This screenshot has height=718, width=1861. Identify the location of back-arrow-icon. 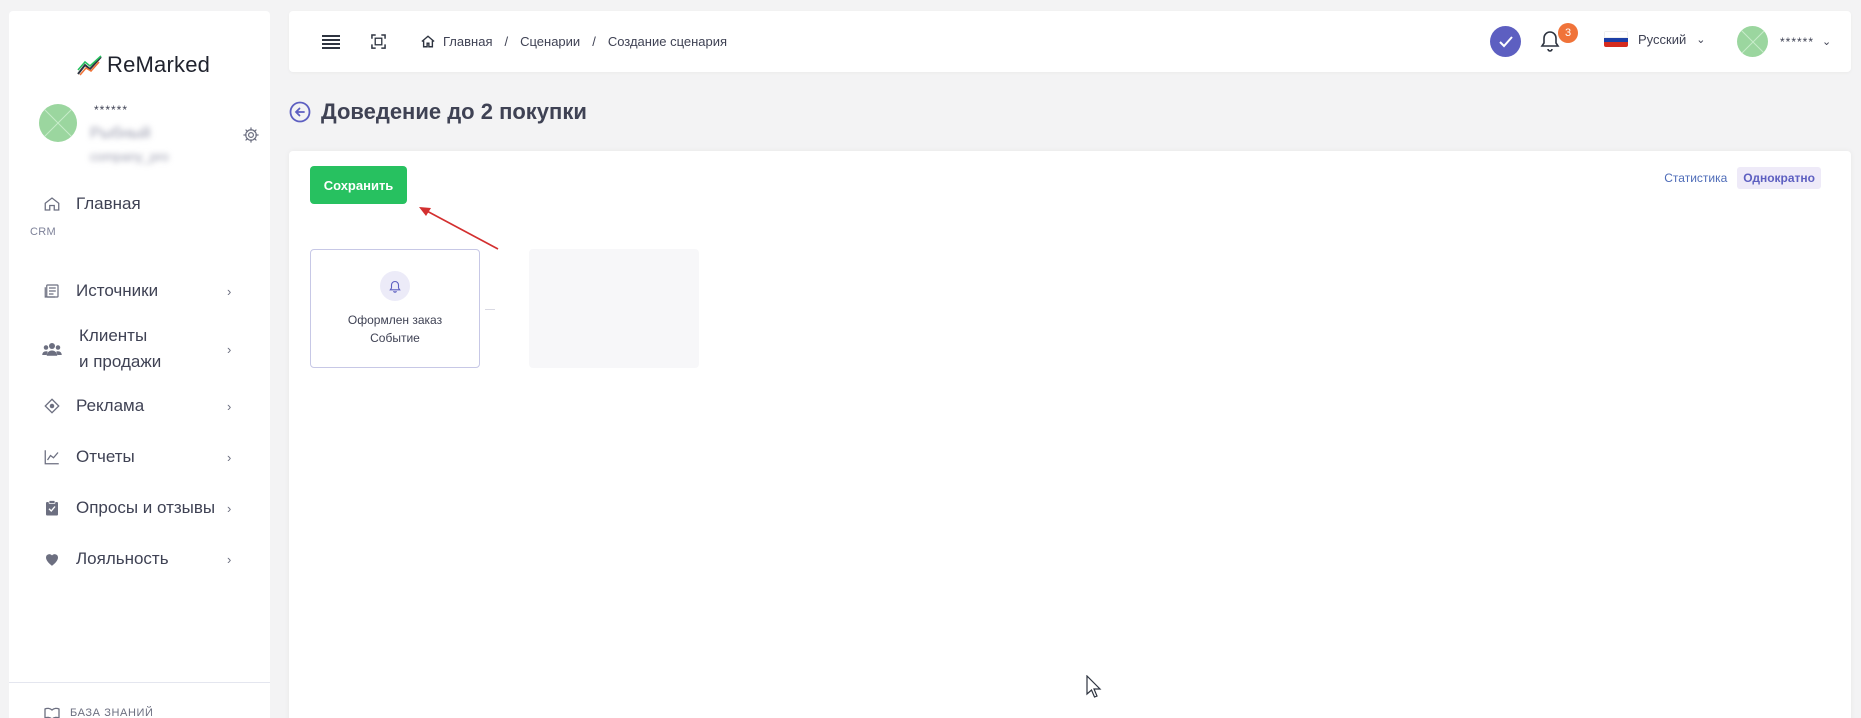
(300, 112).